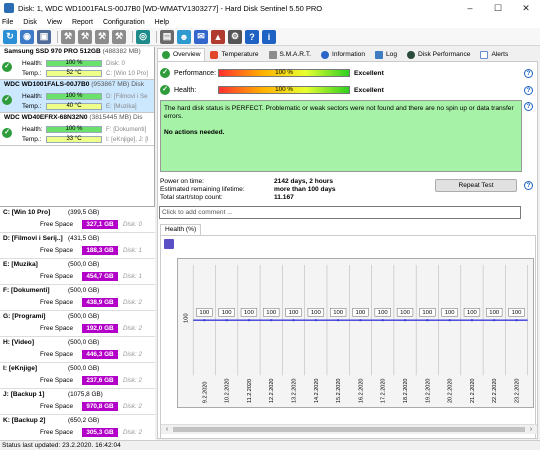 This screenshot has height=450, width=540. I want to click on x-tick-label: 22.2.2020, so click(495, 391).